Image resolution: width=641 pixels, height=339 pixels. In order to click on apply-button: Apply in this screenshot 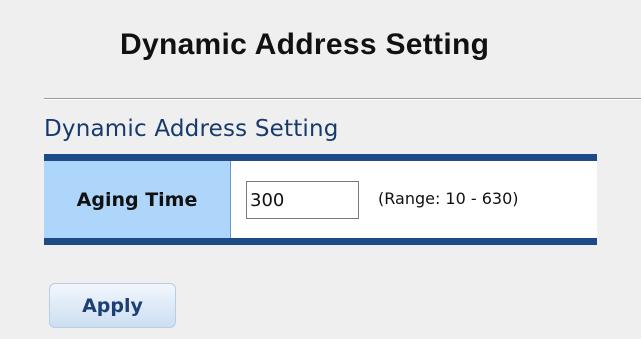, I will do `click(112, 305)`.